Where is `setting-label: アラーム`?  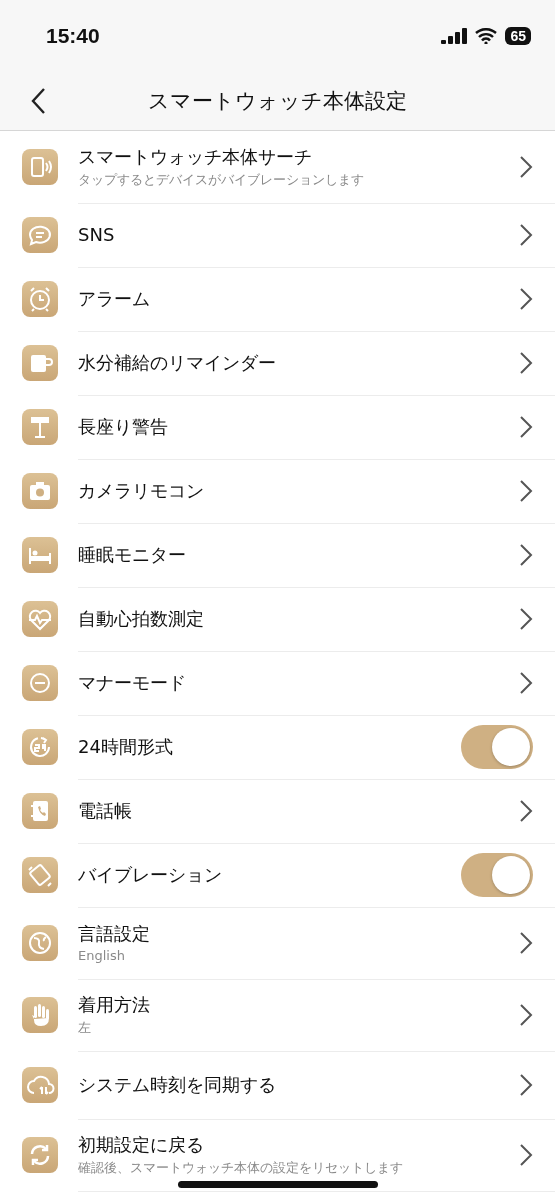
setting-label: アラーム is located at coordinates (298, 298).